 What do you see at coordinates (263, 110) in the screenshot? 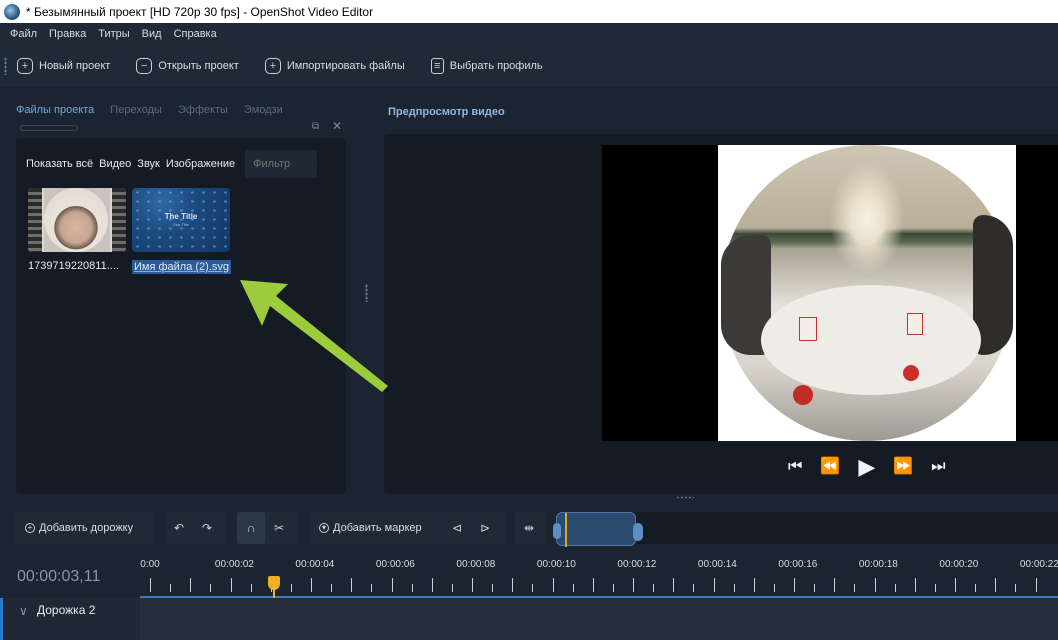
I see `tab-emoji: Эмодзи` at bounding box center [263, 110].